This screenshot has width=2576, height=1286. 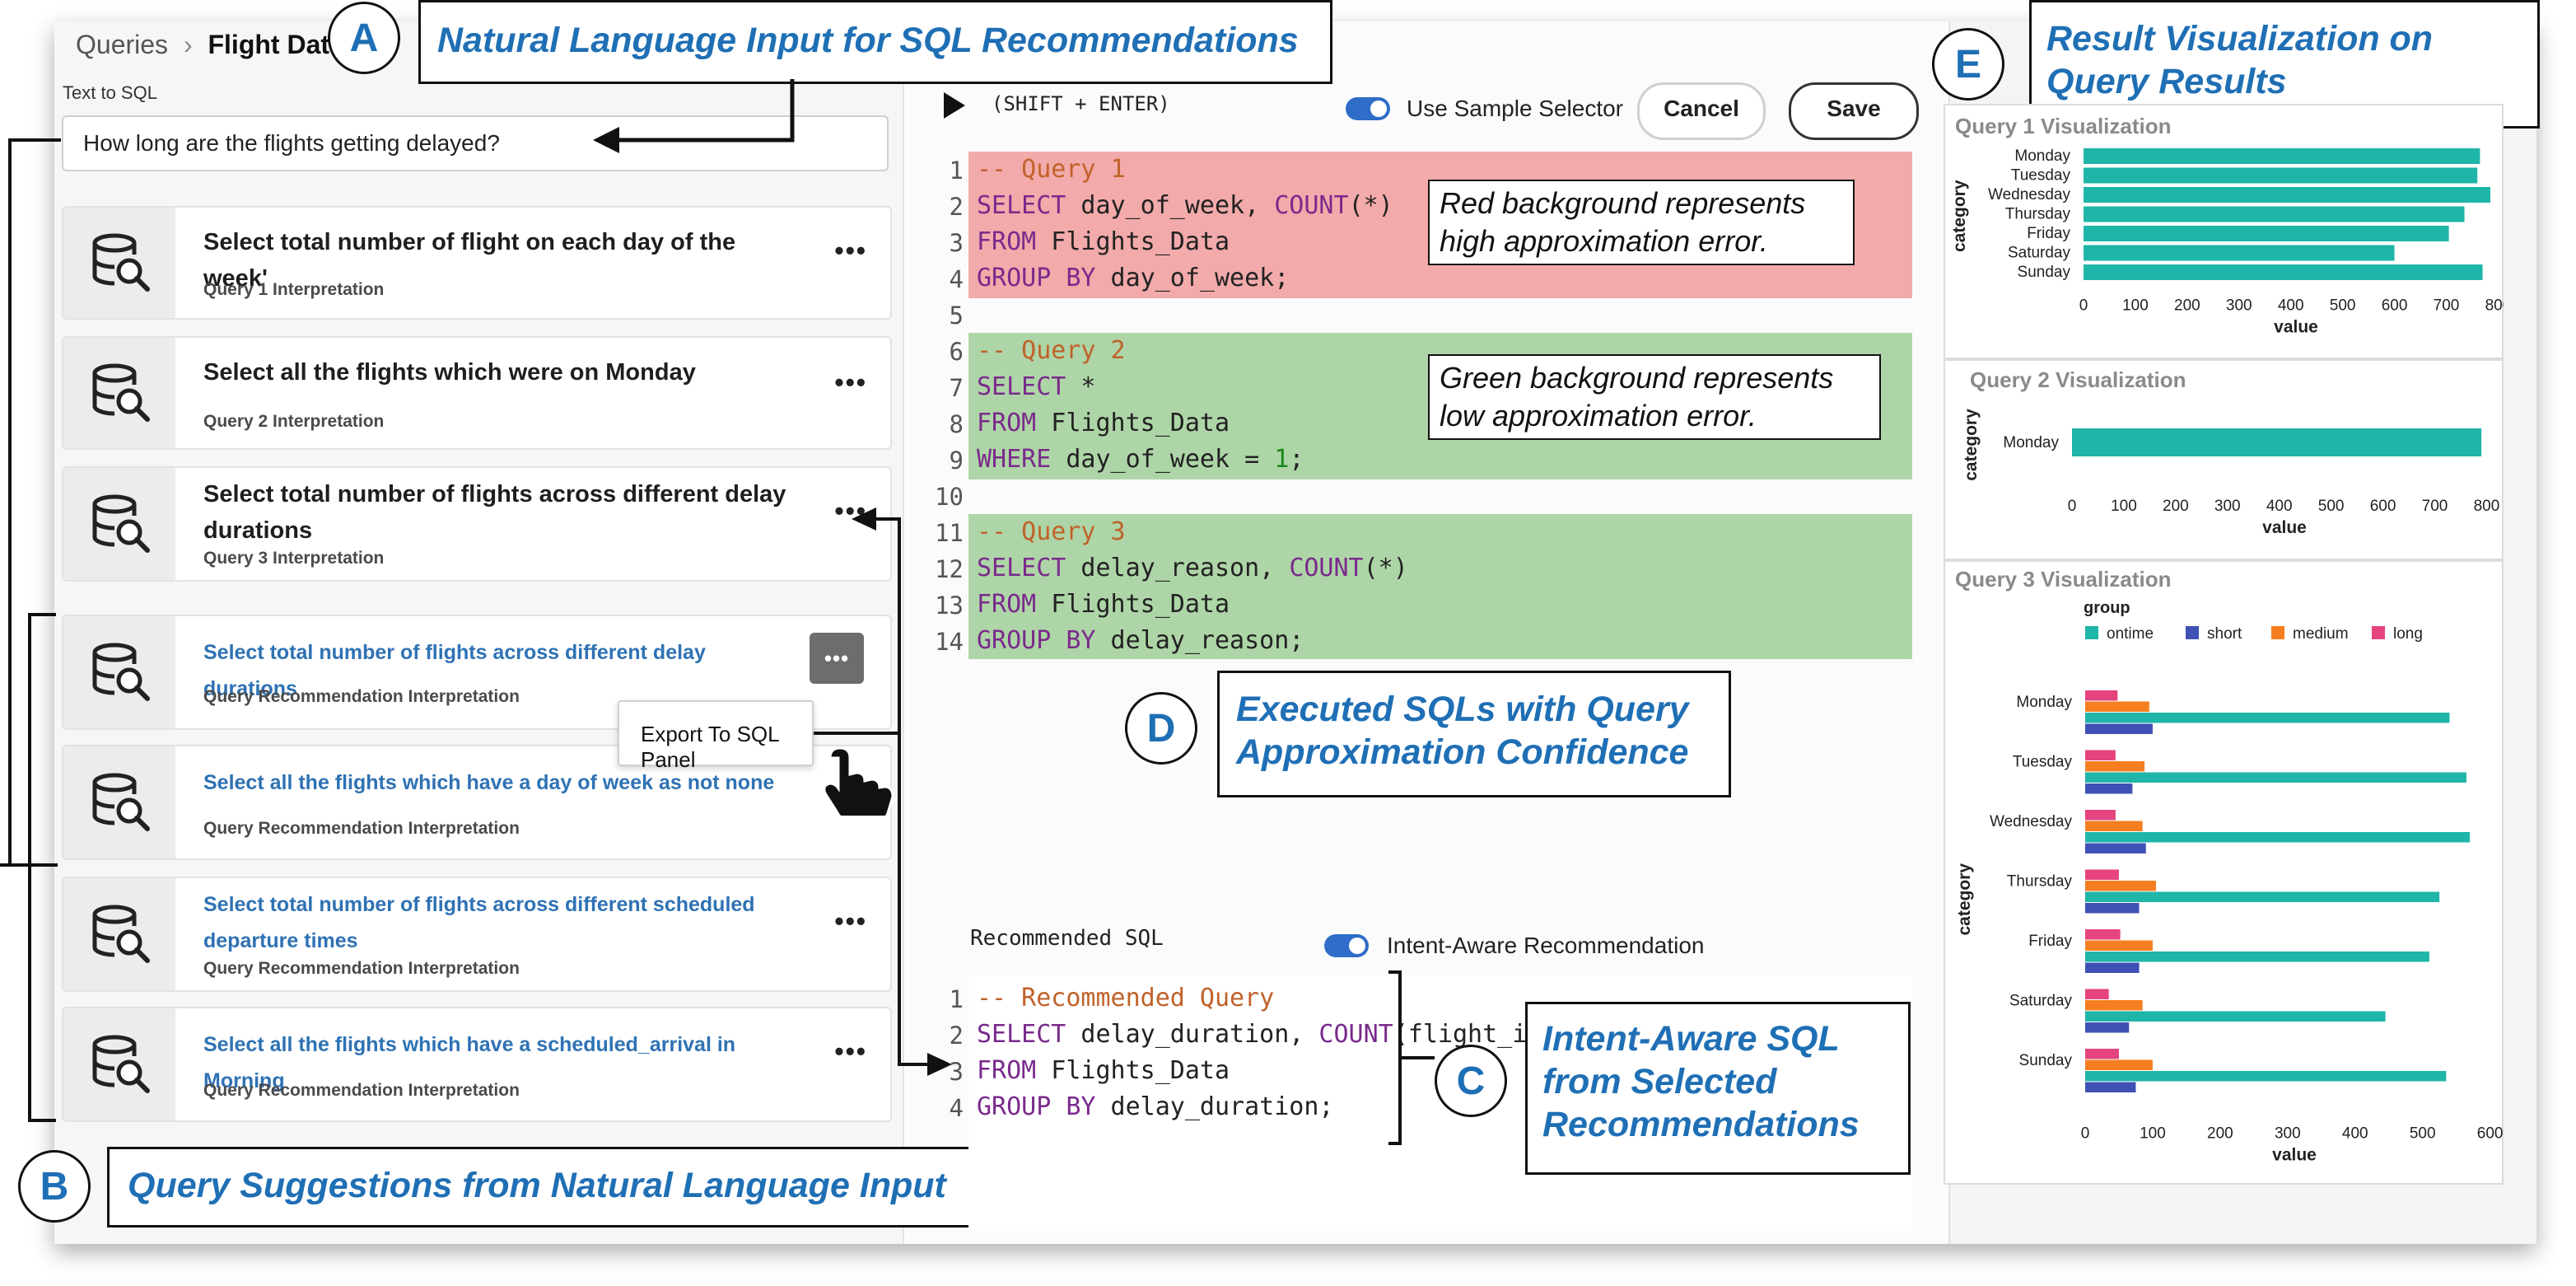 I want to click on sql-line: GROUP BY delay_duration;, so click(x=1155, y=1106).